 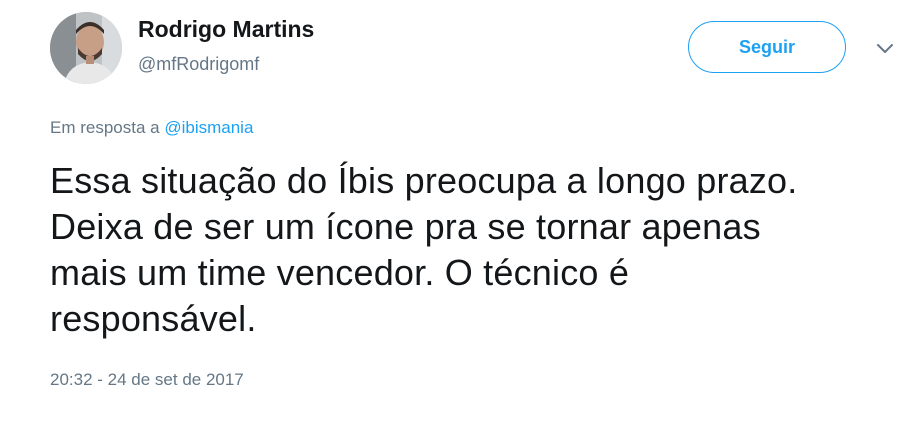 I want to click on user-handle: @mfRodrigomf, so click(x=198, y=64).